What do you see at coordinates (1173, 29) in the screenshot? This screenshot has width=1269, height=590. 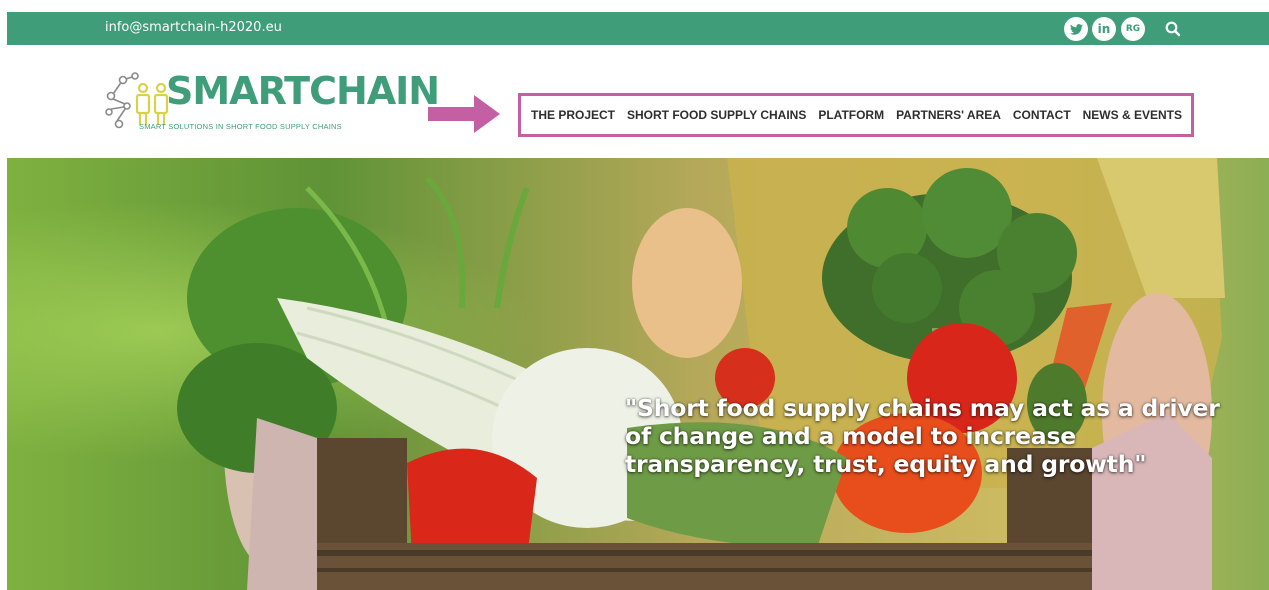 I see `search-icon` at bounding box center [1173, 29].